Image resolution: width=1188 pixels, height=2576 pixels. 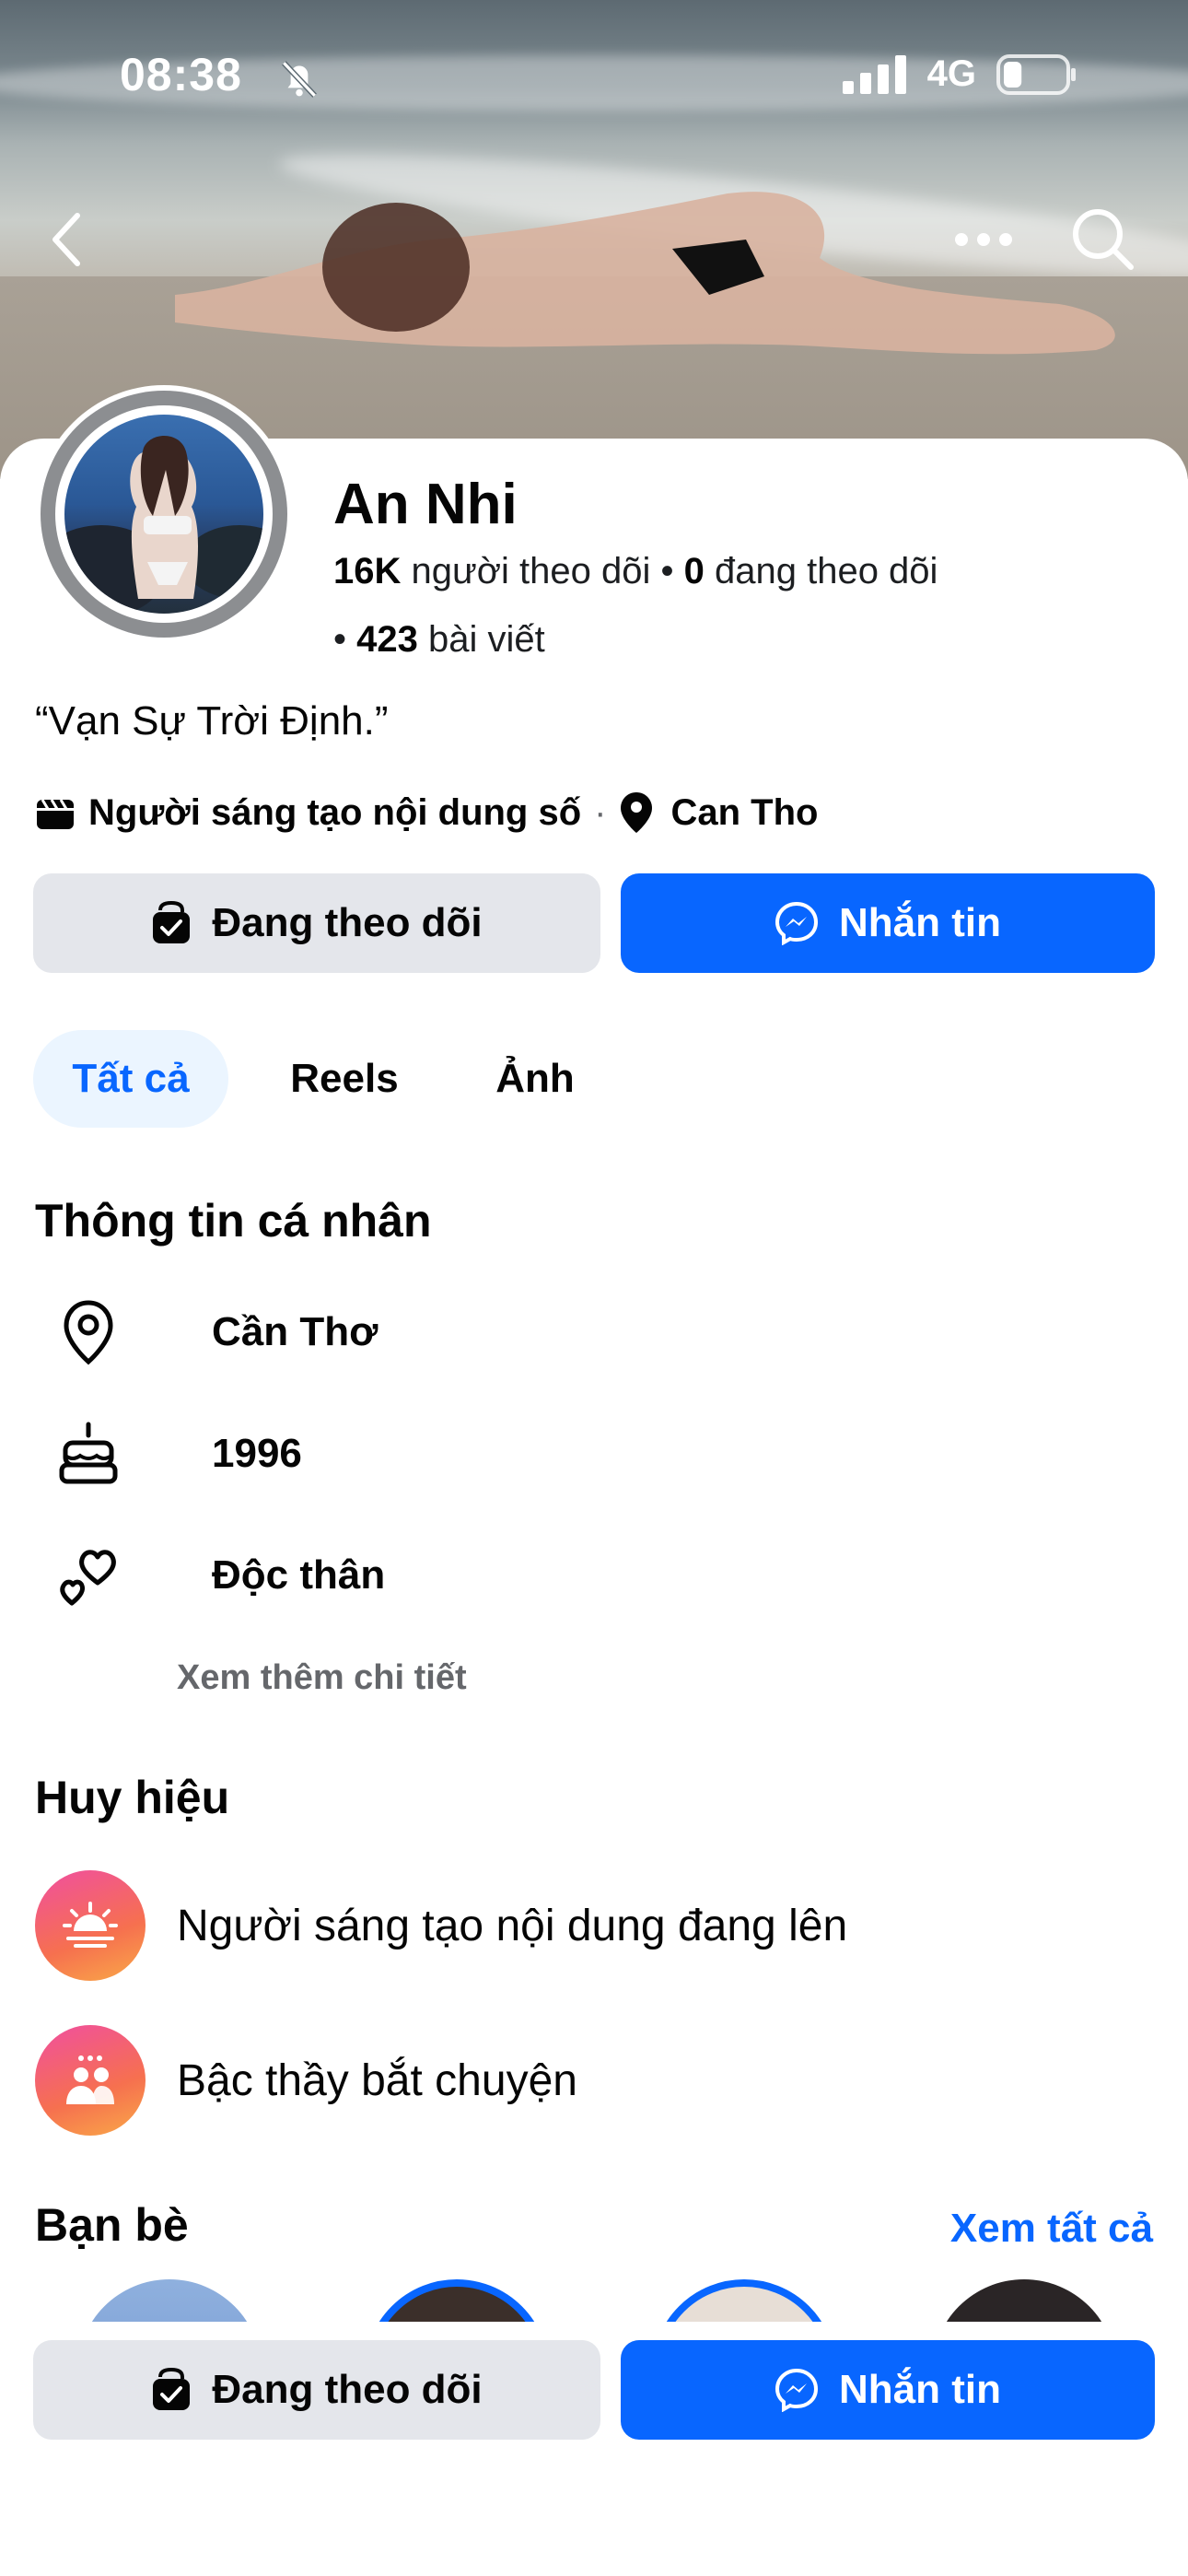 I want to click on birthday-cake-icon, so click(x=88, y=1453).